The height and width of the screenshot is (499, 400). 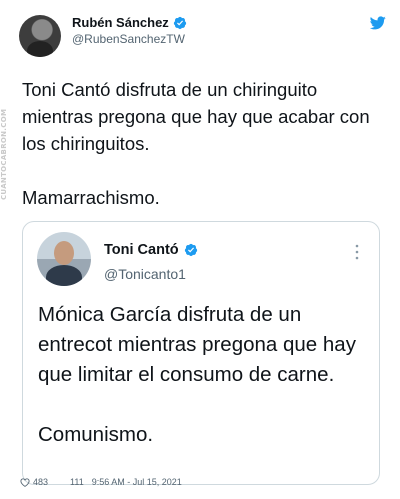 I want to click on quoted-display-name: Toni Cantó, so click(x=141, y=250).